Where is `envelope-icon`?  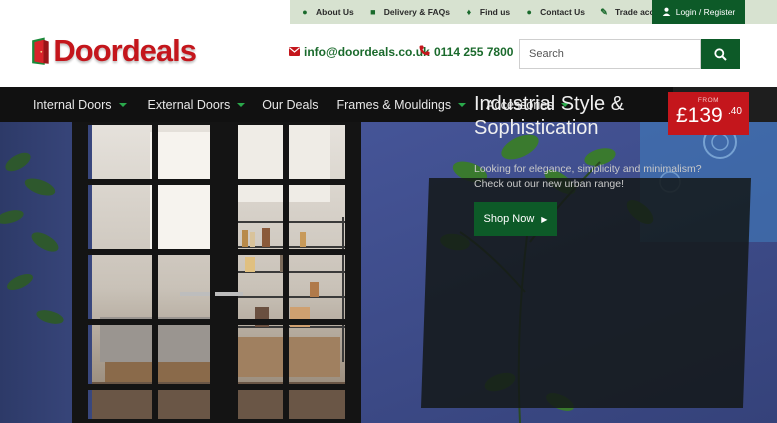
envelope-icon is located at coordinates (294, 52).